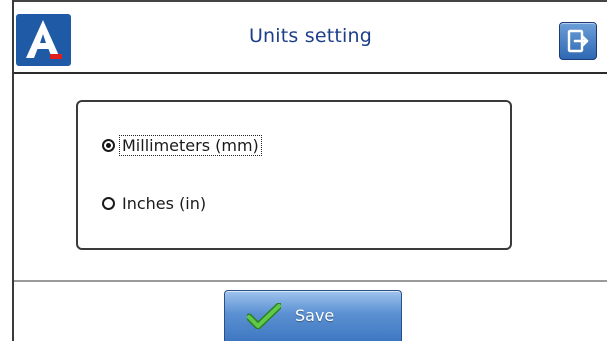  I want to click on exit-button, so click(578, 41).